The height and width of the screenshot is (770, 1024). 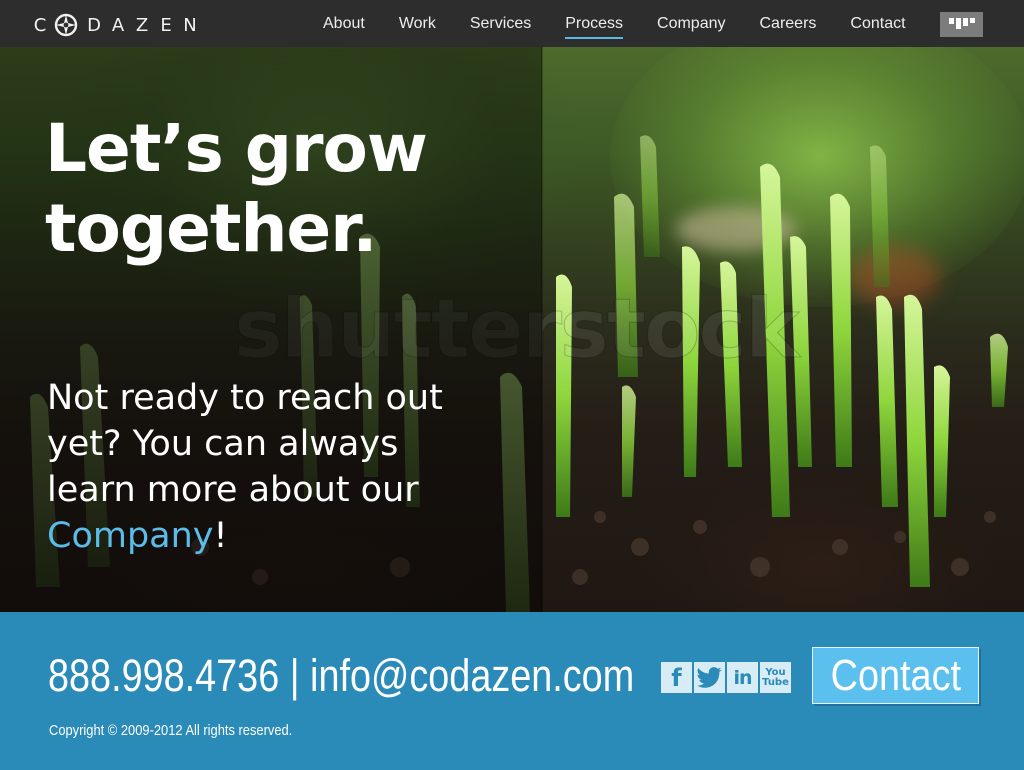 What do you see at coordinates (223, 444) in the screenshot?
I see `pitch-line-2: yet? You can always` at bounding box center [223, 444].